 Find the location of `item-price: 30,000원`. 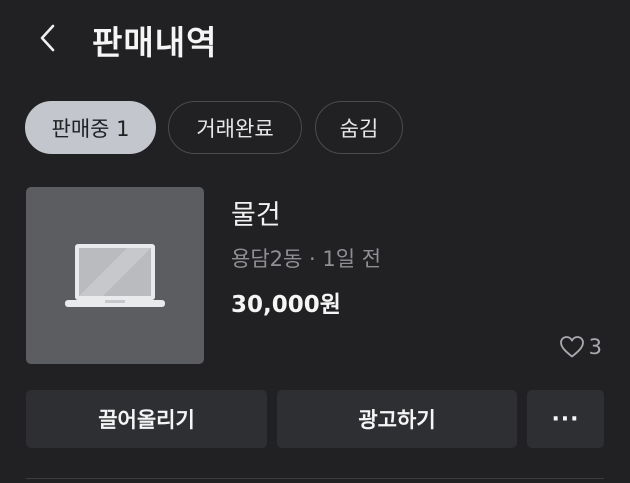

item-price: 30,000원 is located at coordinates (286, 305).